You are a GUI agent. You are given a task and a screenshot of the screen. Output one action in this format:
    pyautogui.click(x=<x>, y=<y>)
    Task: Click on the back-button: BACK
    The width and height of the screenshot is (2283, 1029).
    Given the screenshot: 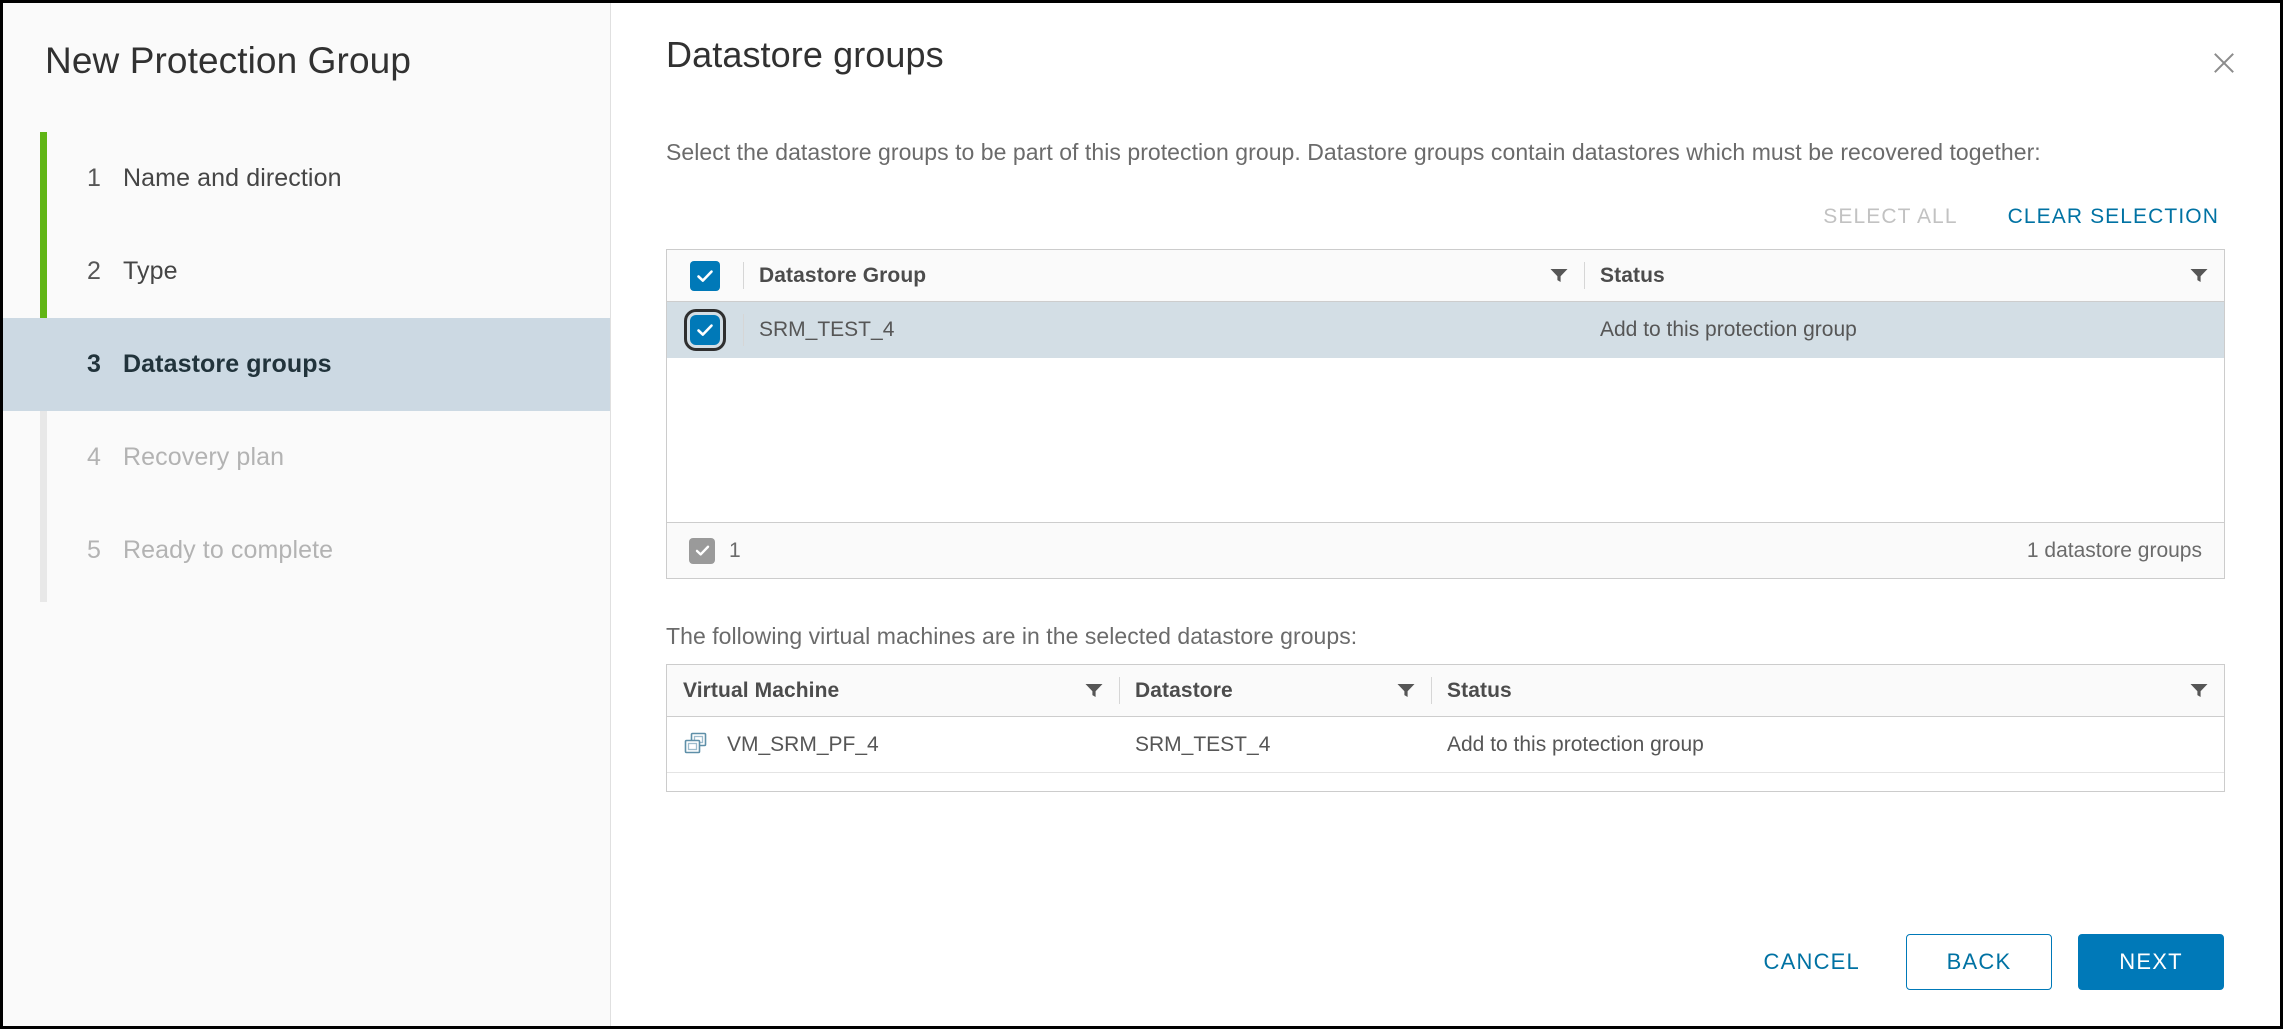 What is the action you would take?
    pyautogui.click(x=1979, y=962)
    